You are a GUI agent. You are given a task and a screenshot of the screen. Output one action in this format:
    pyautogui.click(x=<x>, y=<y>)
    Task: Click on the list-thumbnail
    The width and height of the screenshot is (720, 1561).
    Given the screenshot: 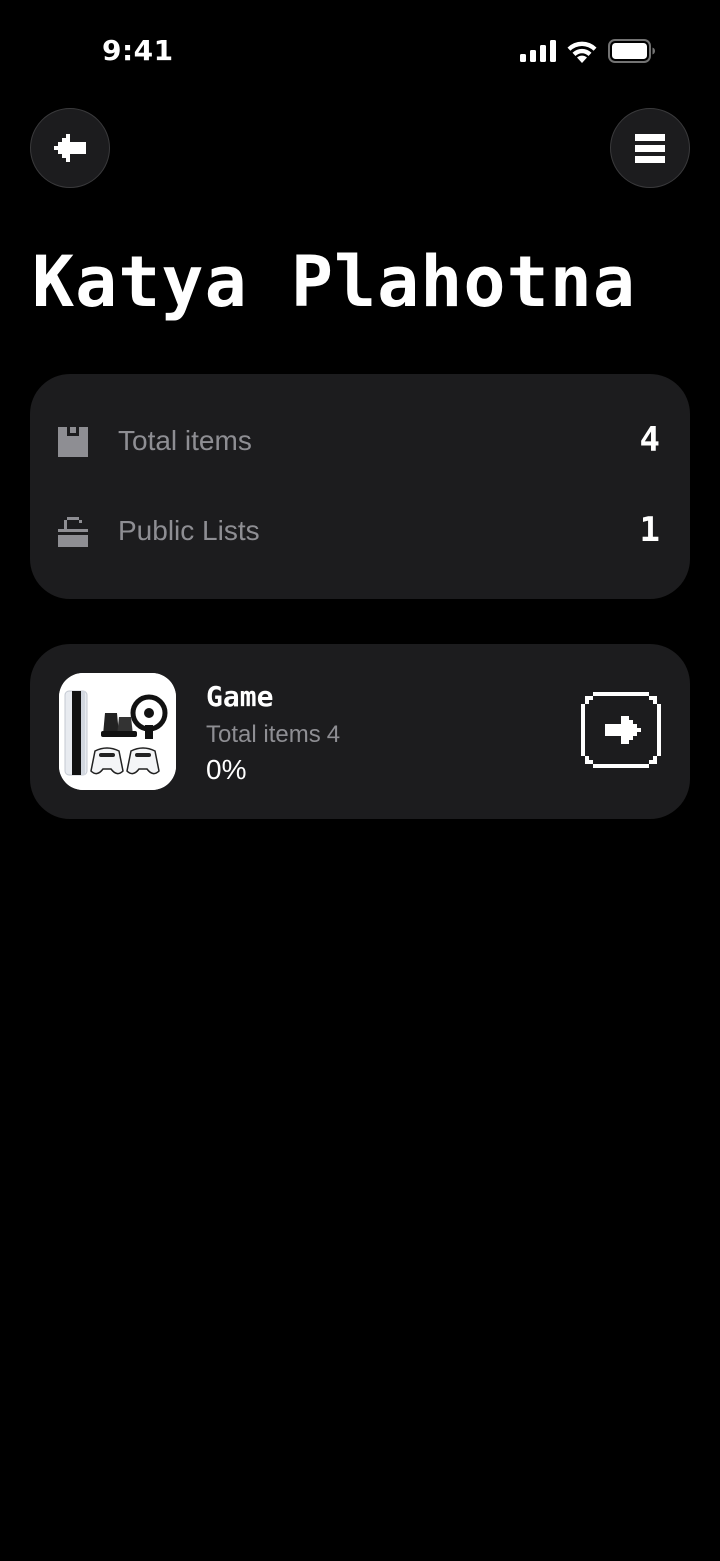 What is the action you would take?
    pyautogui.click(x=117, y=731)
    